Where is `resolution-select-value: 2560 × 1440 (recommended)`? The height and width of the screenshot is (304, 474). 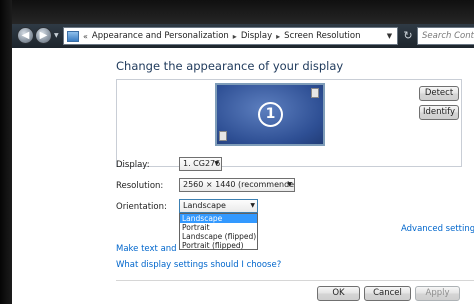
resolution-select-value: 2560 × 1440 (recommended) is located at coordinates (239, 184).